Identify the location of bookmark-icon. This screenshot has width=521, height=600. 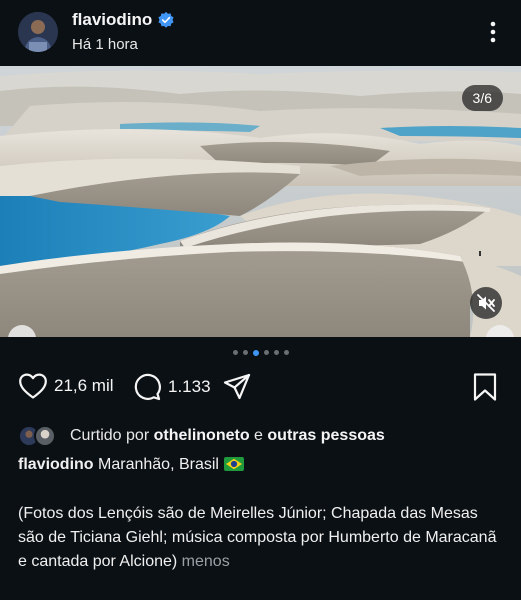
(485, 387).